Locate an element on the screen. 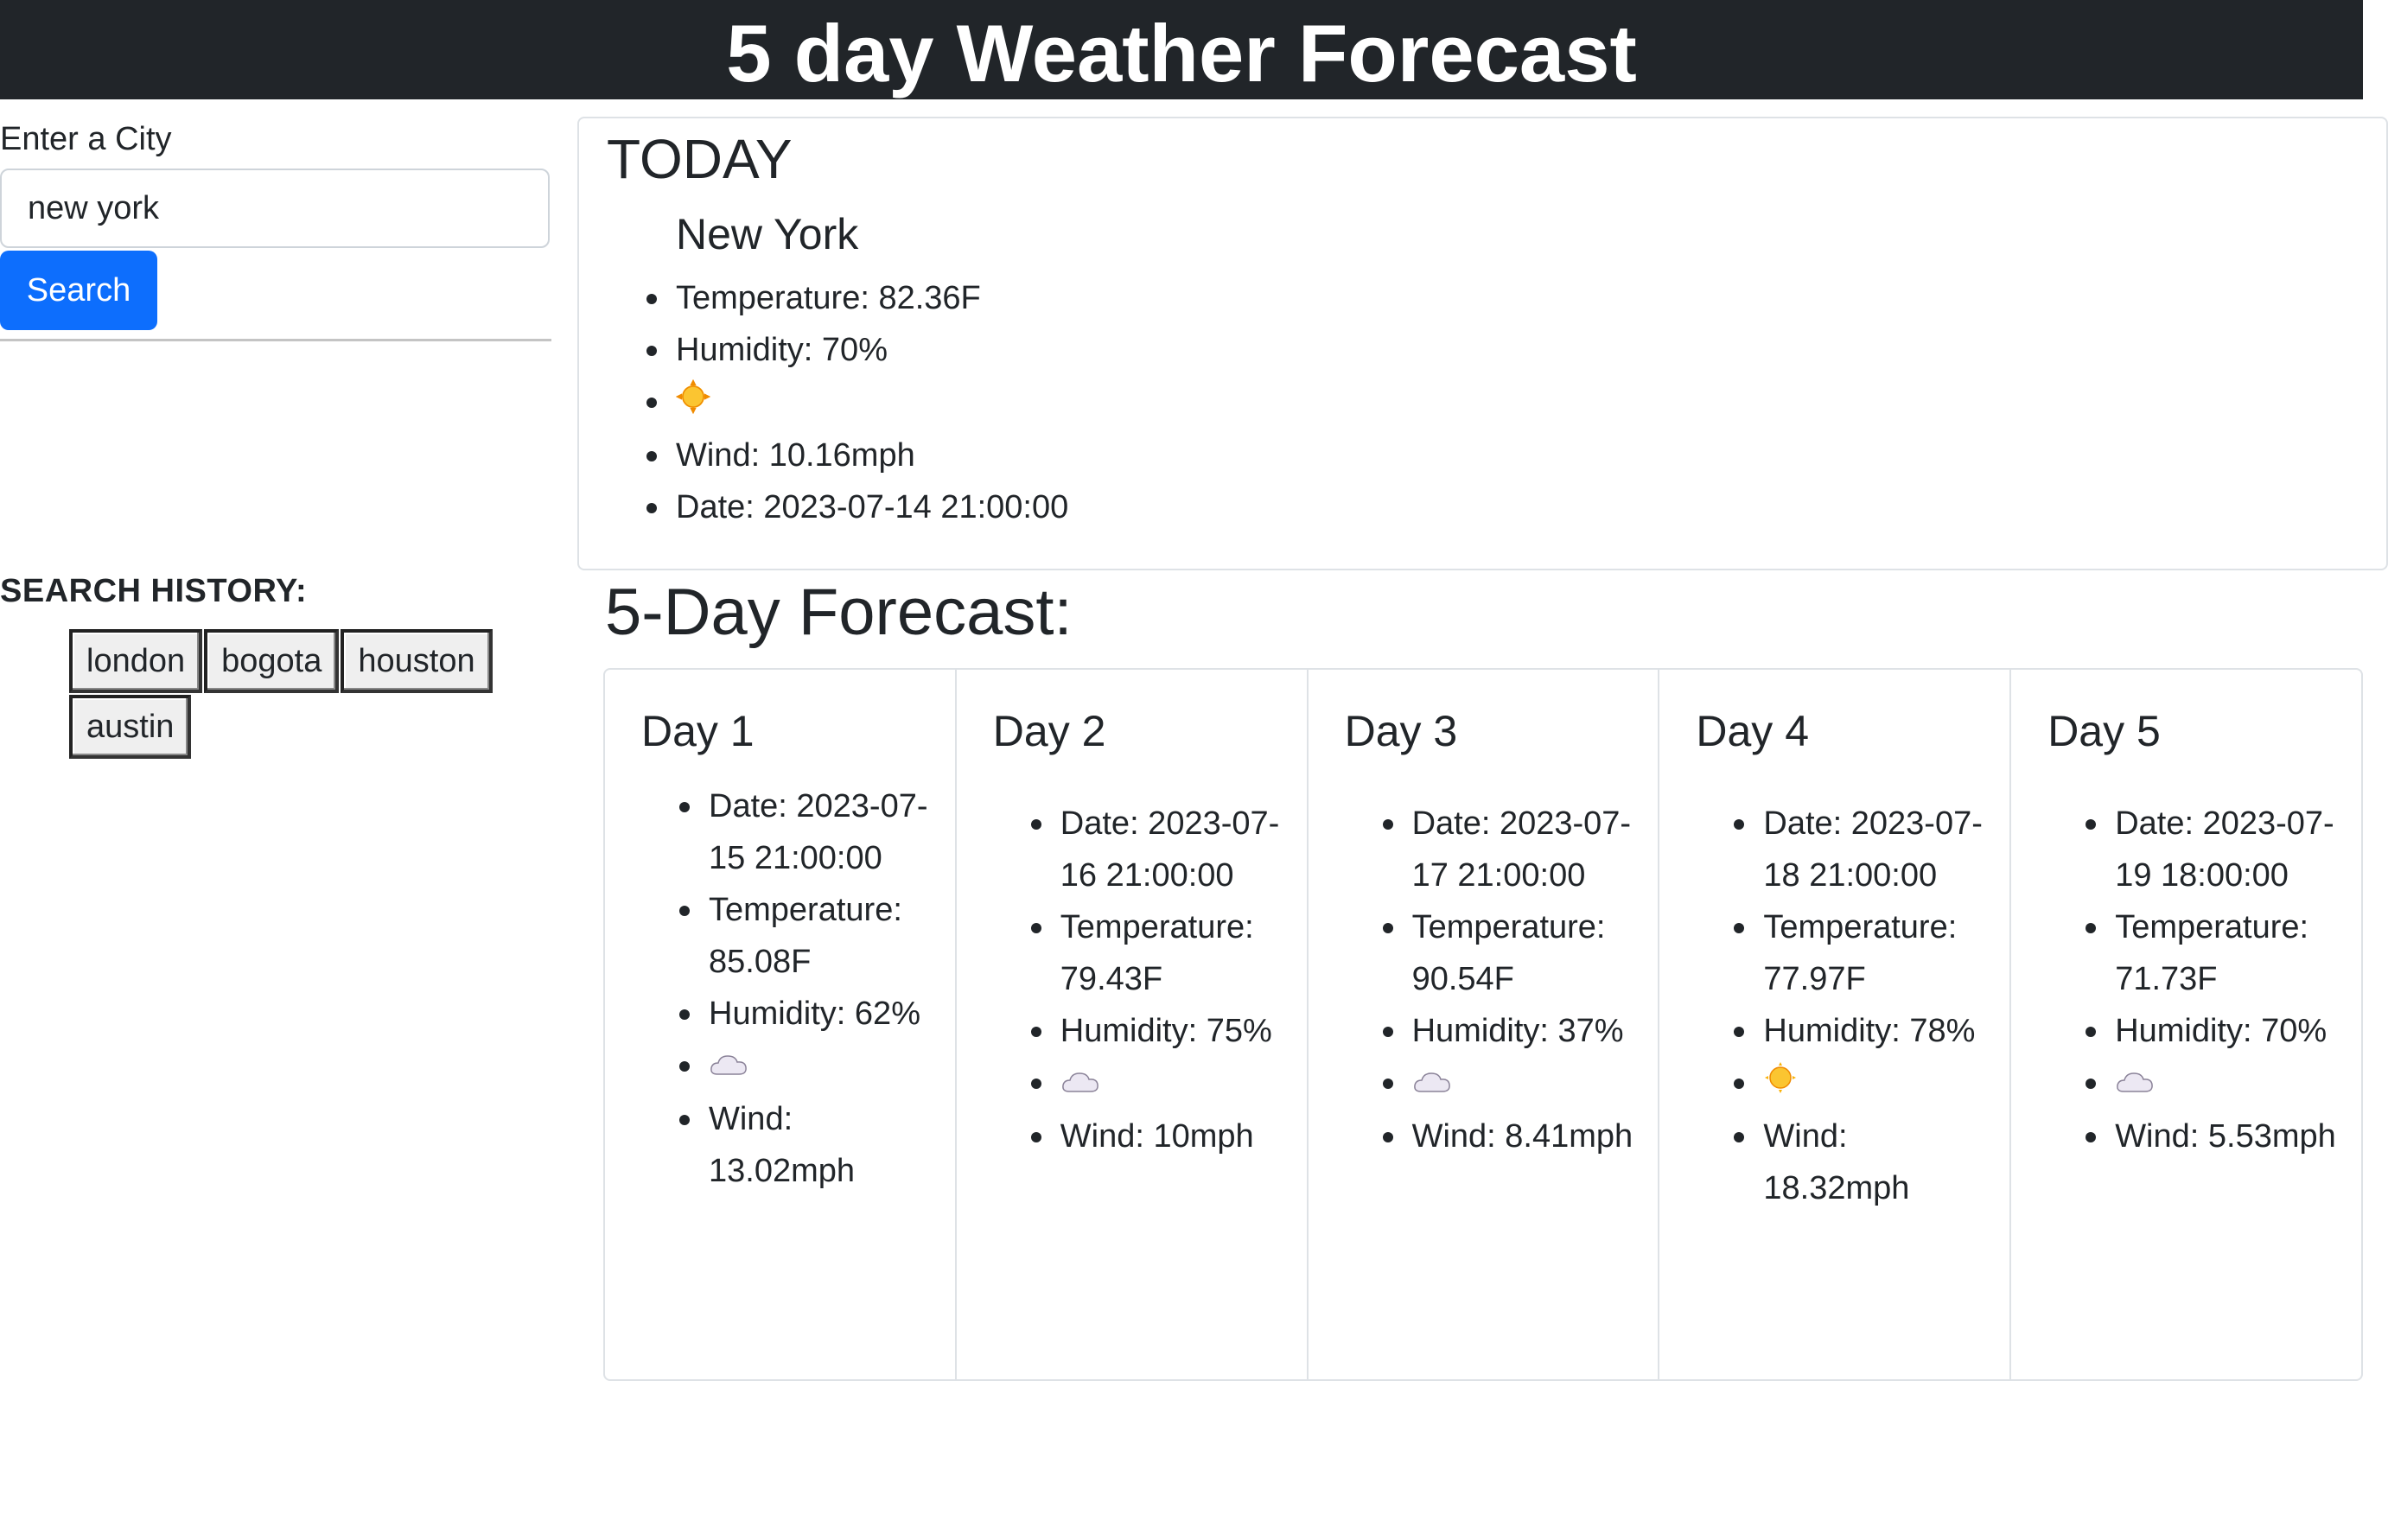 The height and width of the screenshot is (1540, 2388). day-date: Date: 2023-07-17 21:00:00 is located at coordinates (1510, 849).